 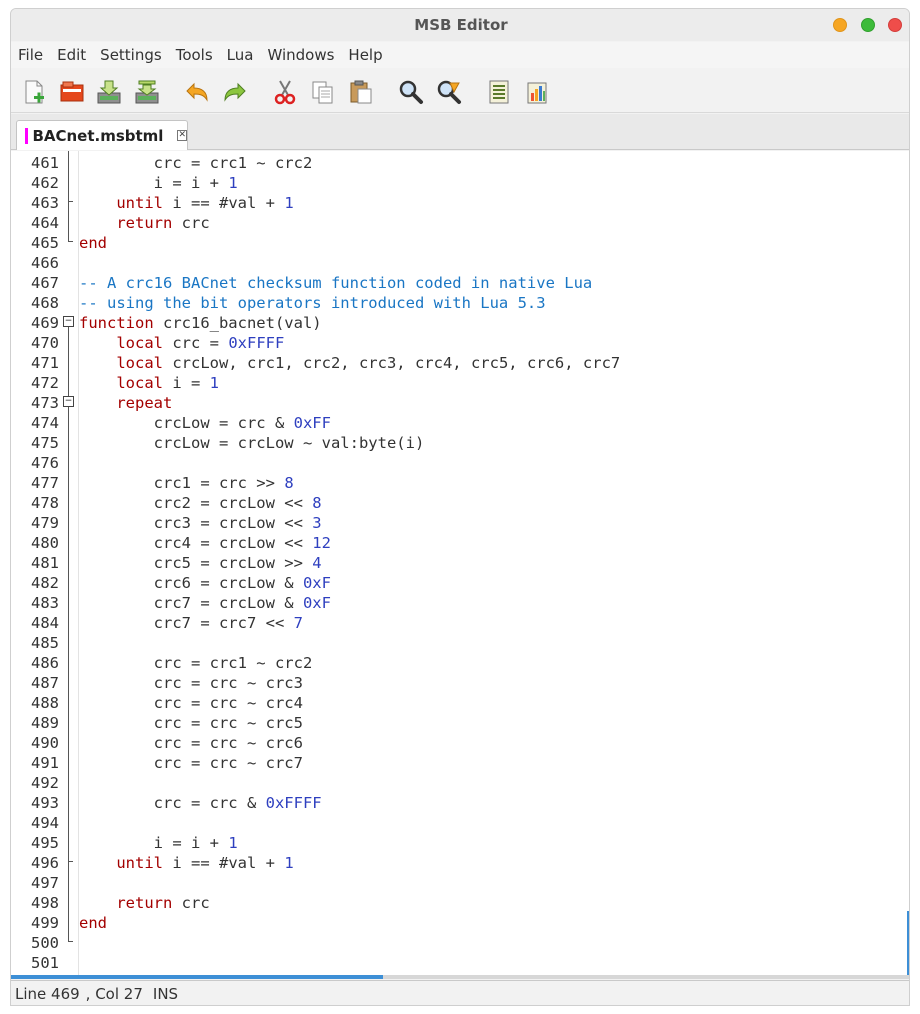 What do you see at coordinates (361, 92) in the screenshot?
I see `paste-icon` at bounding box center [361, 92].